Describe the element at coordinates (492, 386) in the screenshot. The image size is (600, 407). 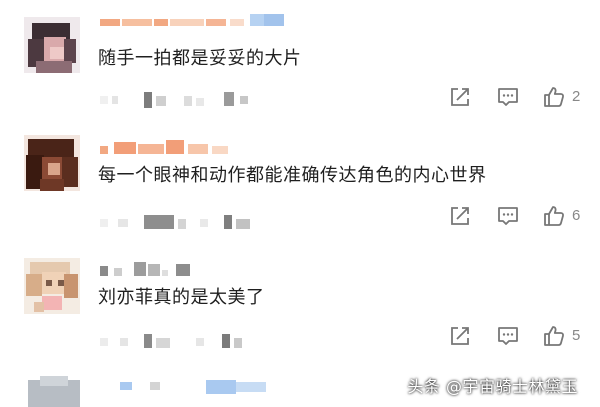
I see `watermark: 头条 @宇宙骑士林黛玉` at that location.